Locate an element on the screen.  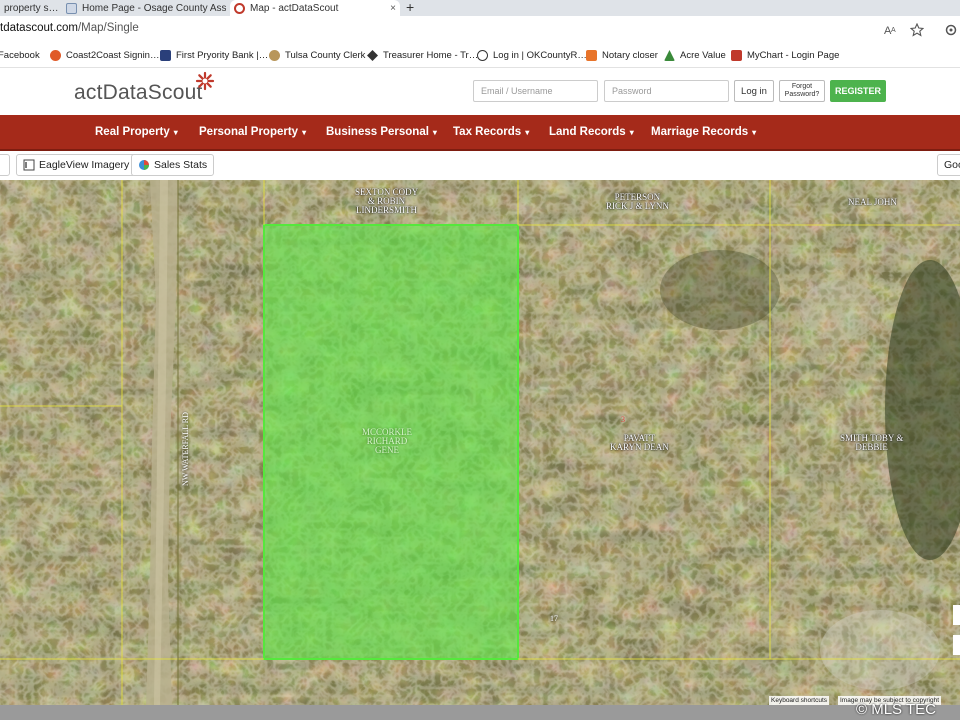
logo-star-icon is located at coordinates (205, 81).